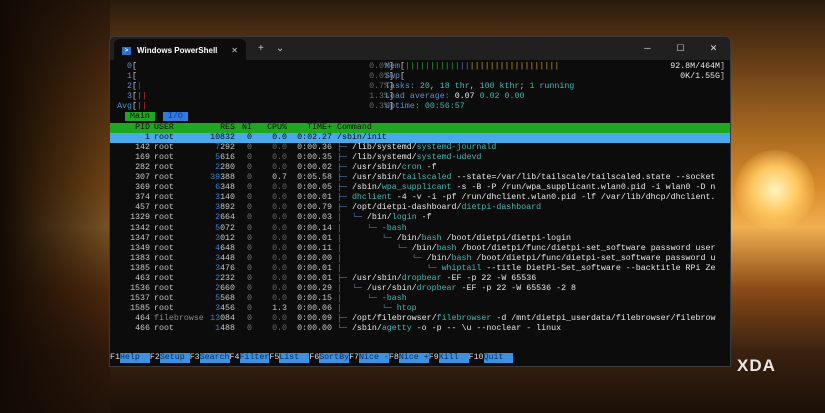  I want to click on fkey-label: SortBy, so click(334, 358).